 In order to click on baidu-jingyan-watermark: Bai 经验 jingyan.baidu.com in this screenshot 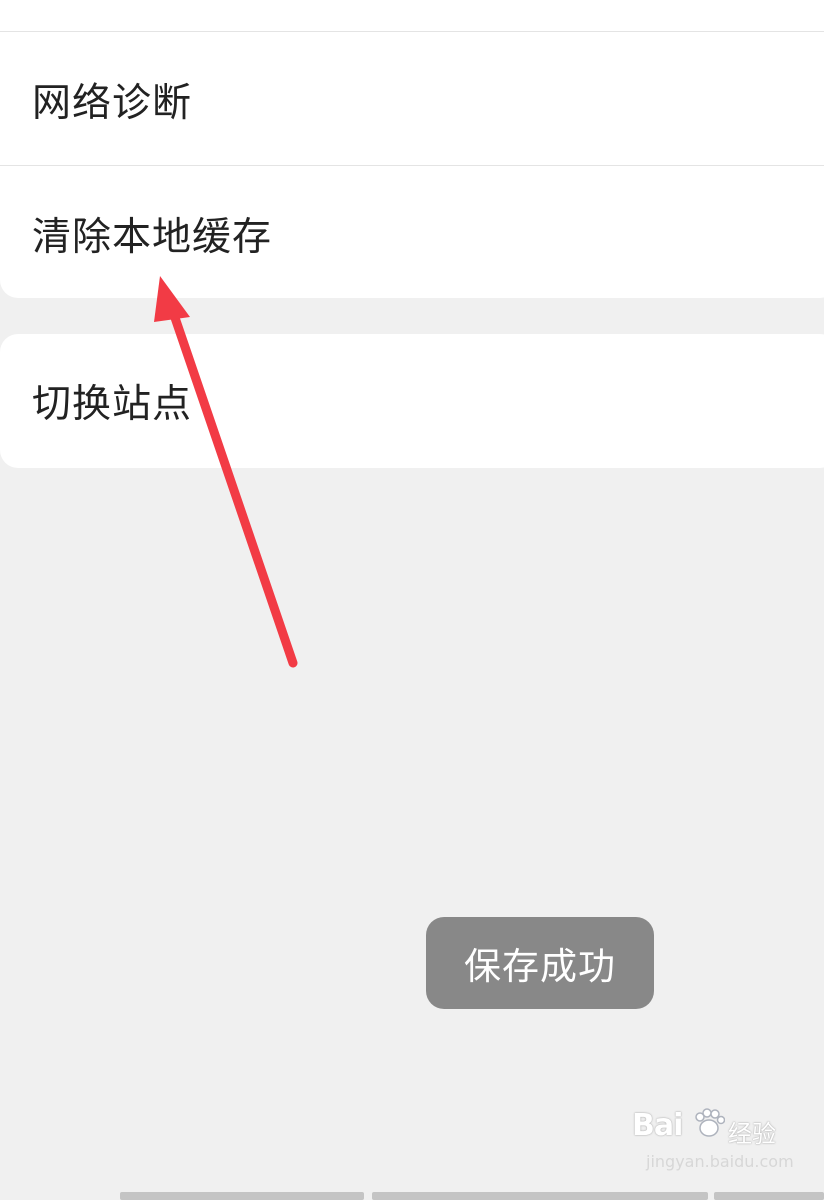, I will do `click(713, 1144)`.